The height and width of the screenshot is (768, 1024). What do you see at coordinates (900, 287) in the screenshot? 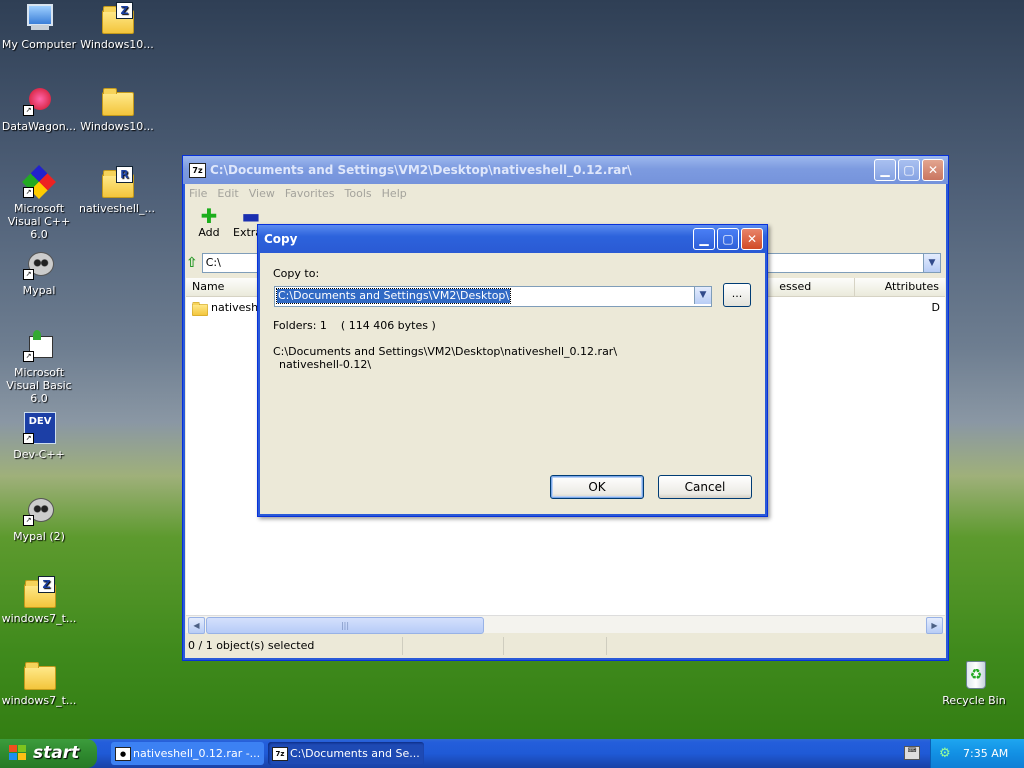
I see `column-attributes: Attributes` at bounding box center [900, 287].